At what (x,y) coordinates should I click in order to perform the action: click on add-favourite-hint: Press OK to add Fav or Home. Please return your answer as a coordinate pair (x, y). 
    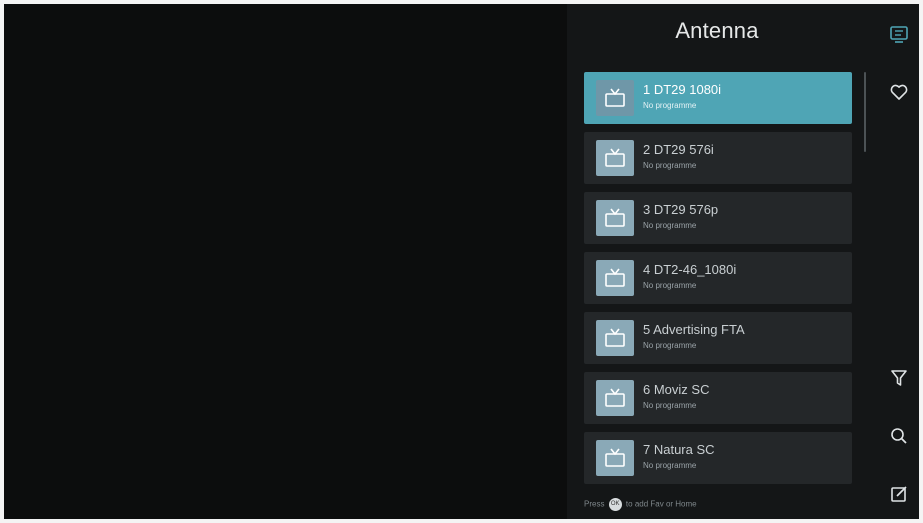
    Looking at the image, I should click on (640, 504).